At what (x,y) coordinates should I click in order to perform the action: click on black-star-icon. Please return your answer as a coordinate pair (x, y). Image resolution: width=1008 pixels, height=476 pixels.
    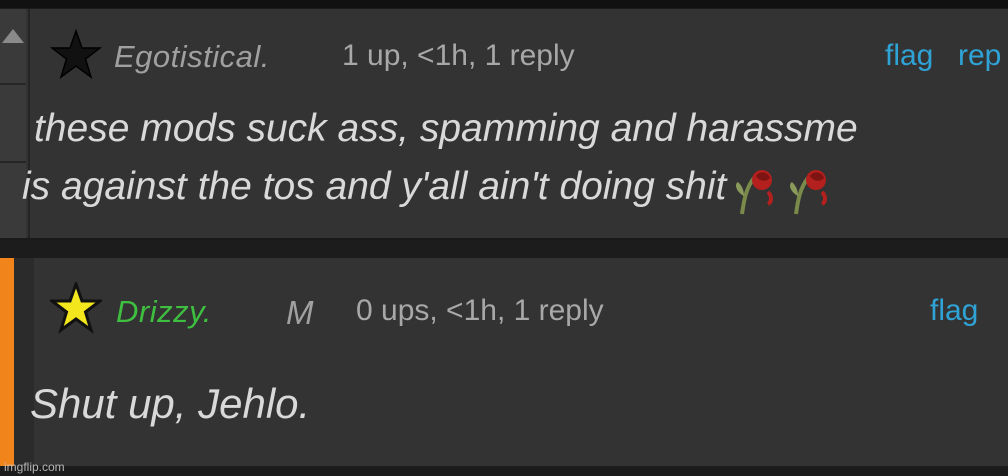
    Looking at the image, I should click on (76, 54).